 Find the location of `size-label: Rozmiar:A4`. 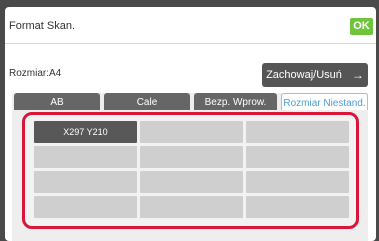

size-label: Rozmiar:A4 is located at coordinates (35, 73).